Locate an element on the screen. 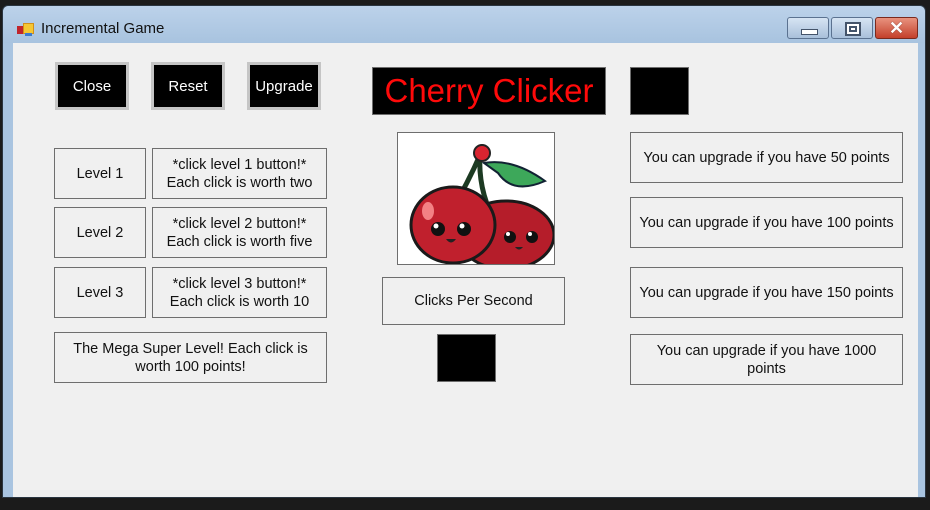 This screenshot has height=510, width=930. minimize-icon is located at coordinates (809, 32).